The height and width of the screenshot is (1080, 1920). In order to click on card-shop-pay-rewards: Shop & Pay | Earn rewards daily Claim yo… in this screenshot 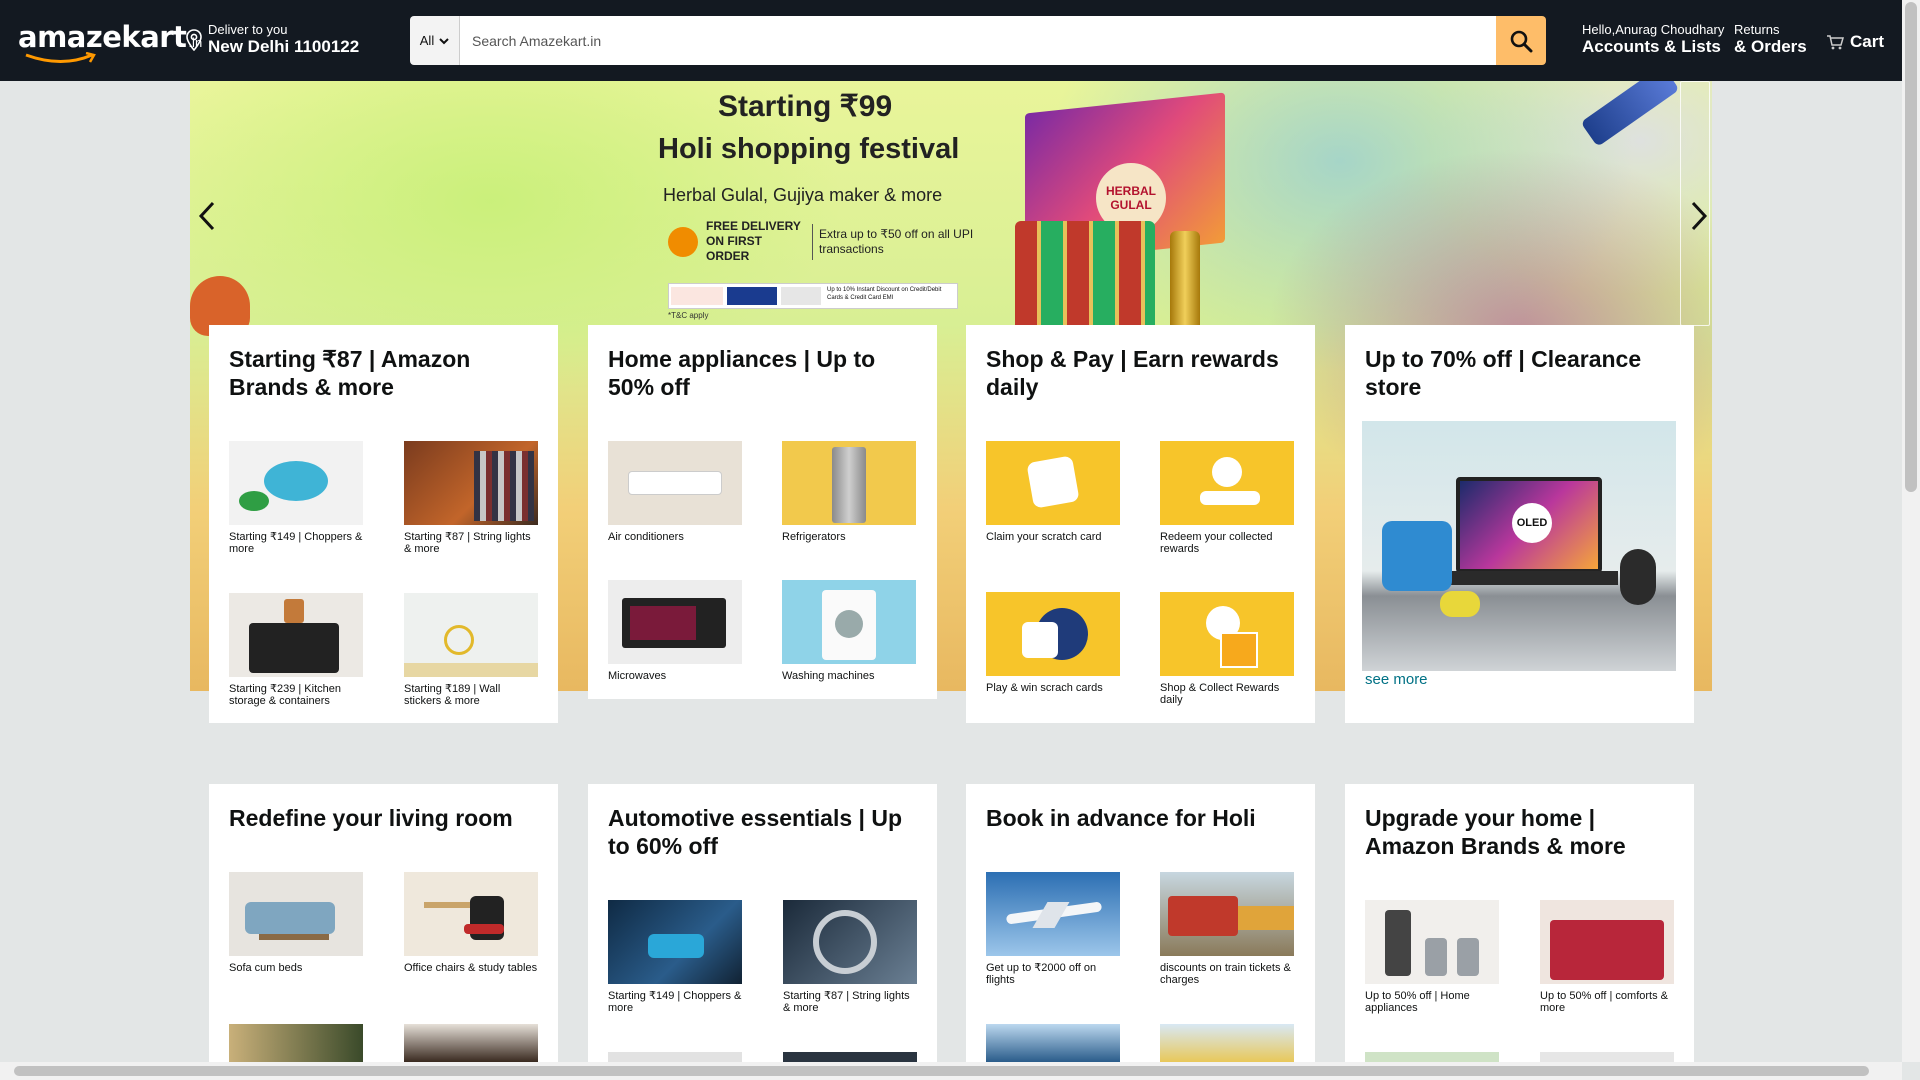, I will do `click(1140, 524)`.